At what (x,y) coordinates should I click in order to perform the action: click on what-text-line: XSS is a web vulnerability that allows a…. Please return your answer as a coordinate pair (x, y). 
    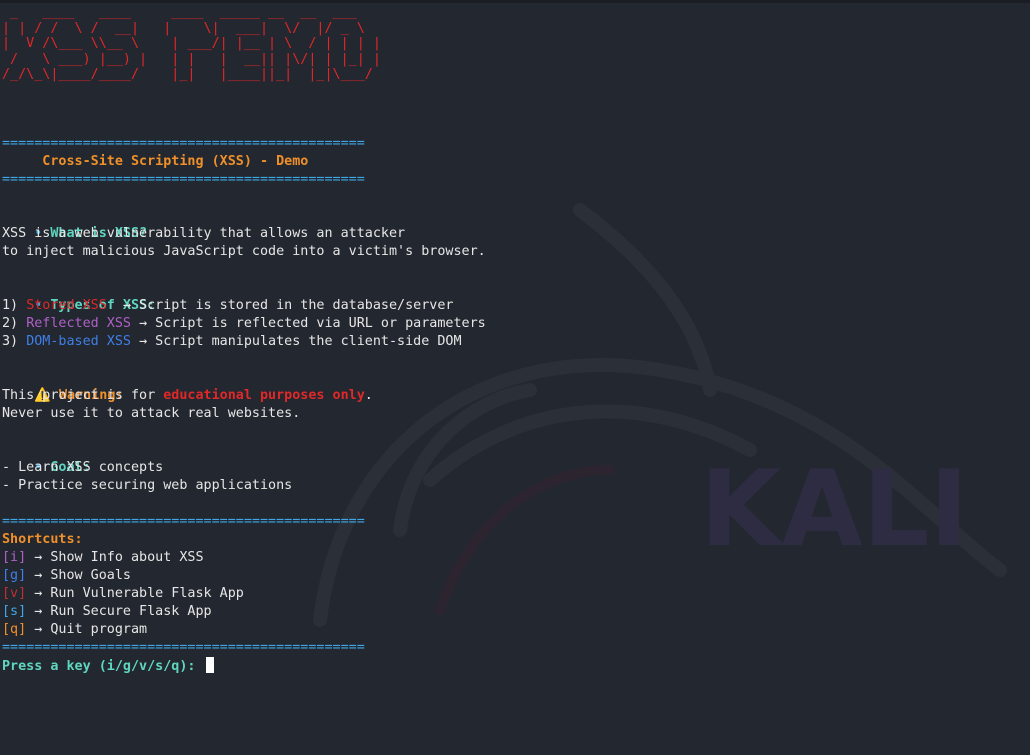
    Looking at the image, I should click on (204, 233).